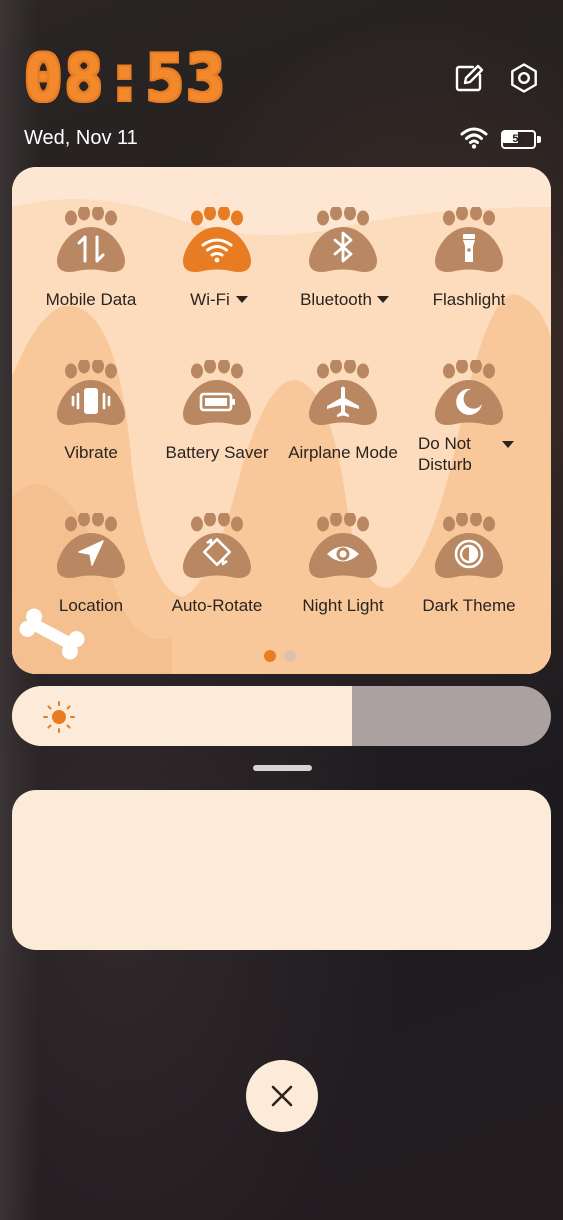 The height and width of the screenshot is (1220, 563). I want to click on tile-night-light: Night Light, so click(343, 548).